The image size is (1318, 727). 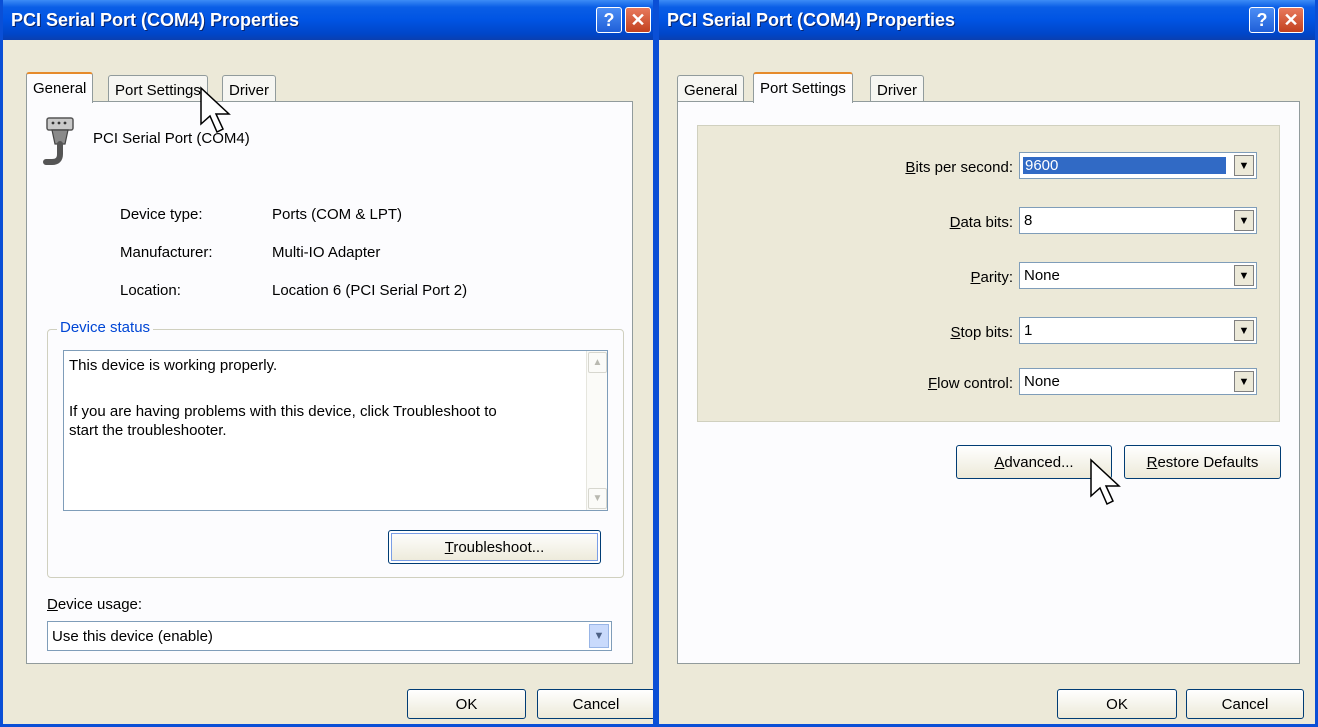 What do you see at coordinates (161, 214) in the screenshot?
I see `device-type-label: Device type:` at bounding box center [161, 214].